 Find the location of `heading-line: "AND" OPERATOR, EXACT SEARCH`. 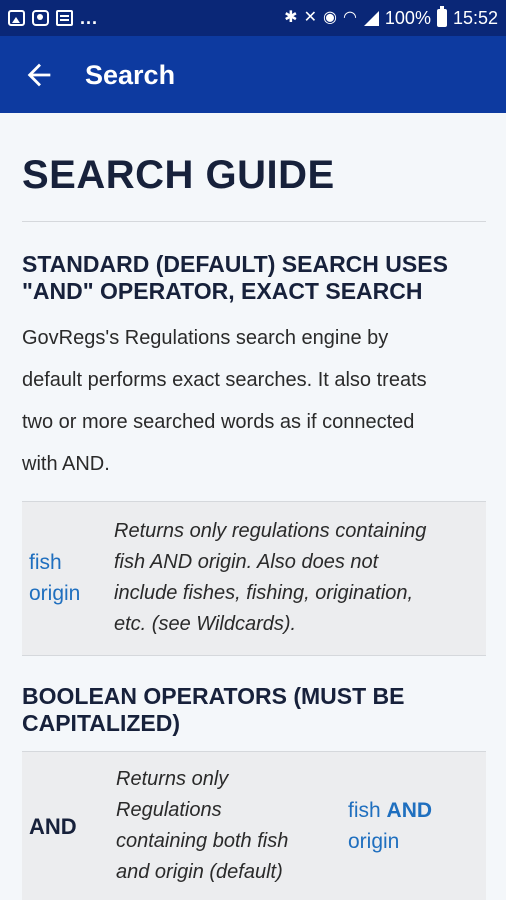

heading-line: "AND" OPERATOR, EXACT SEARCH is located at coordinates (222, 291).